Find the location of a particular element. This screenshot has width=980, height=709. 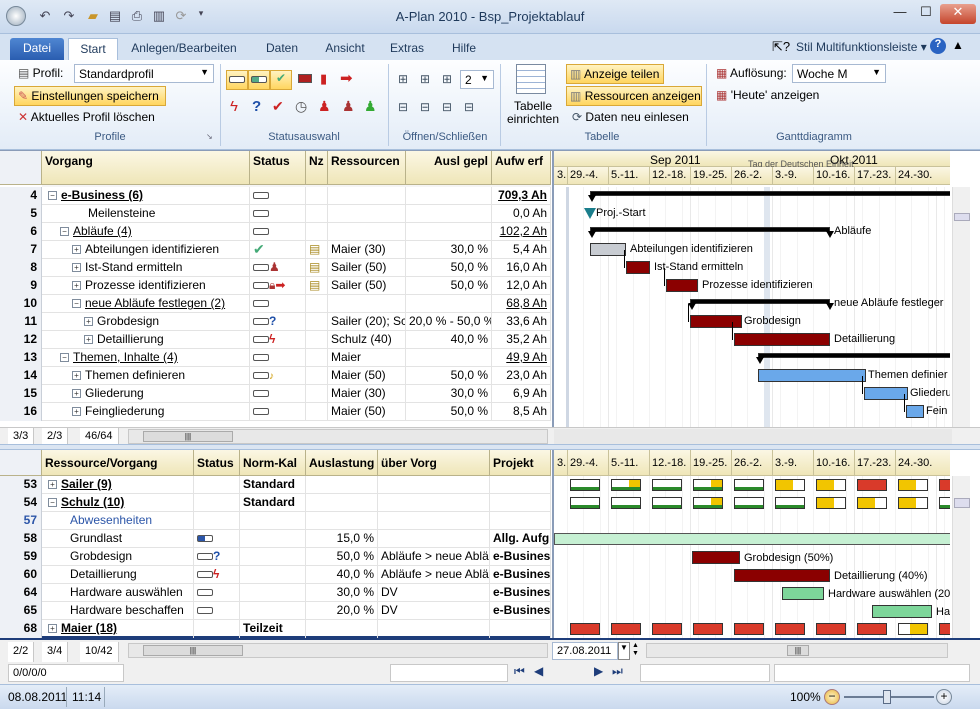

scroll-thumb: ||| is located at coordinates (193, 650).